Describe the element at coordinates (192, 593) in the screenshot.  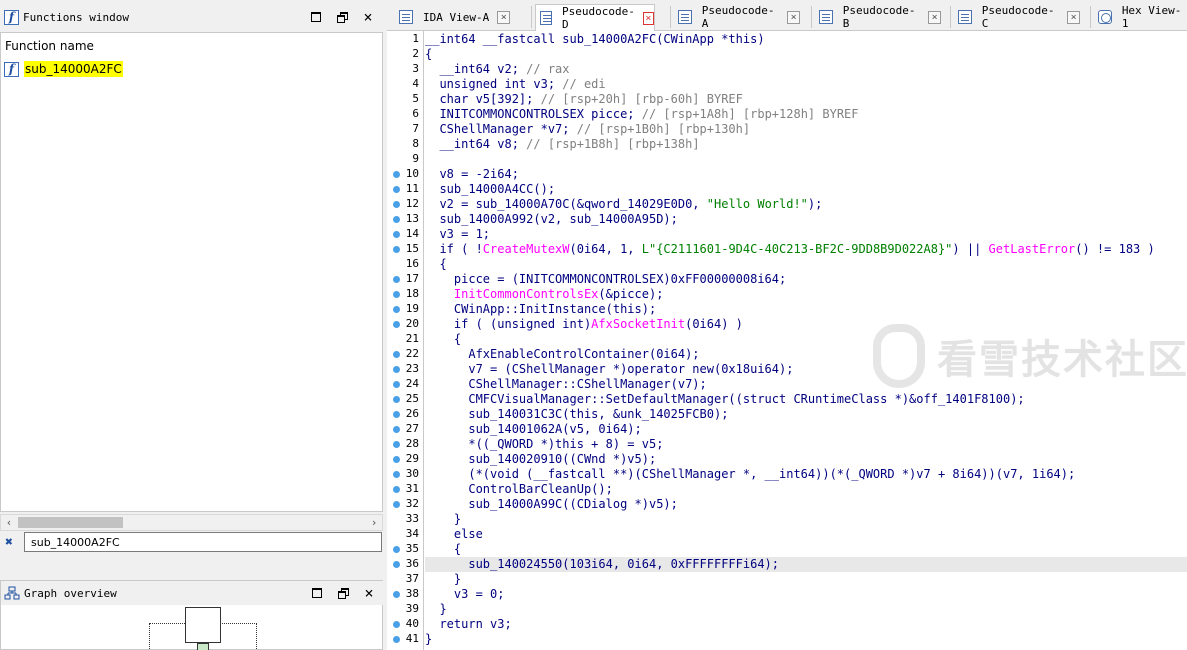
I see `graph-overview-titlebar: Graph overview ×` at that location.